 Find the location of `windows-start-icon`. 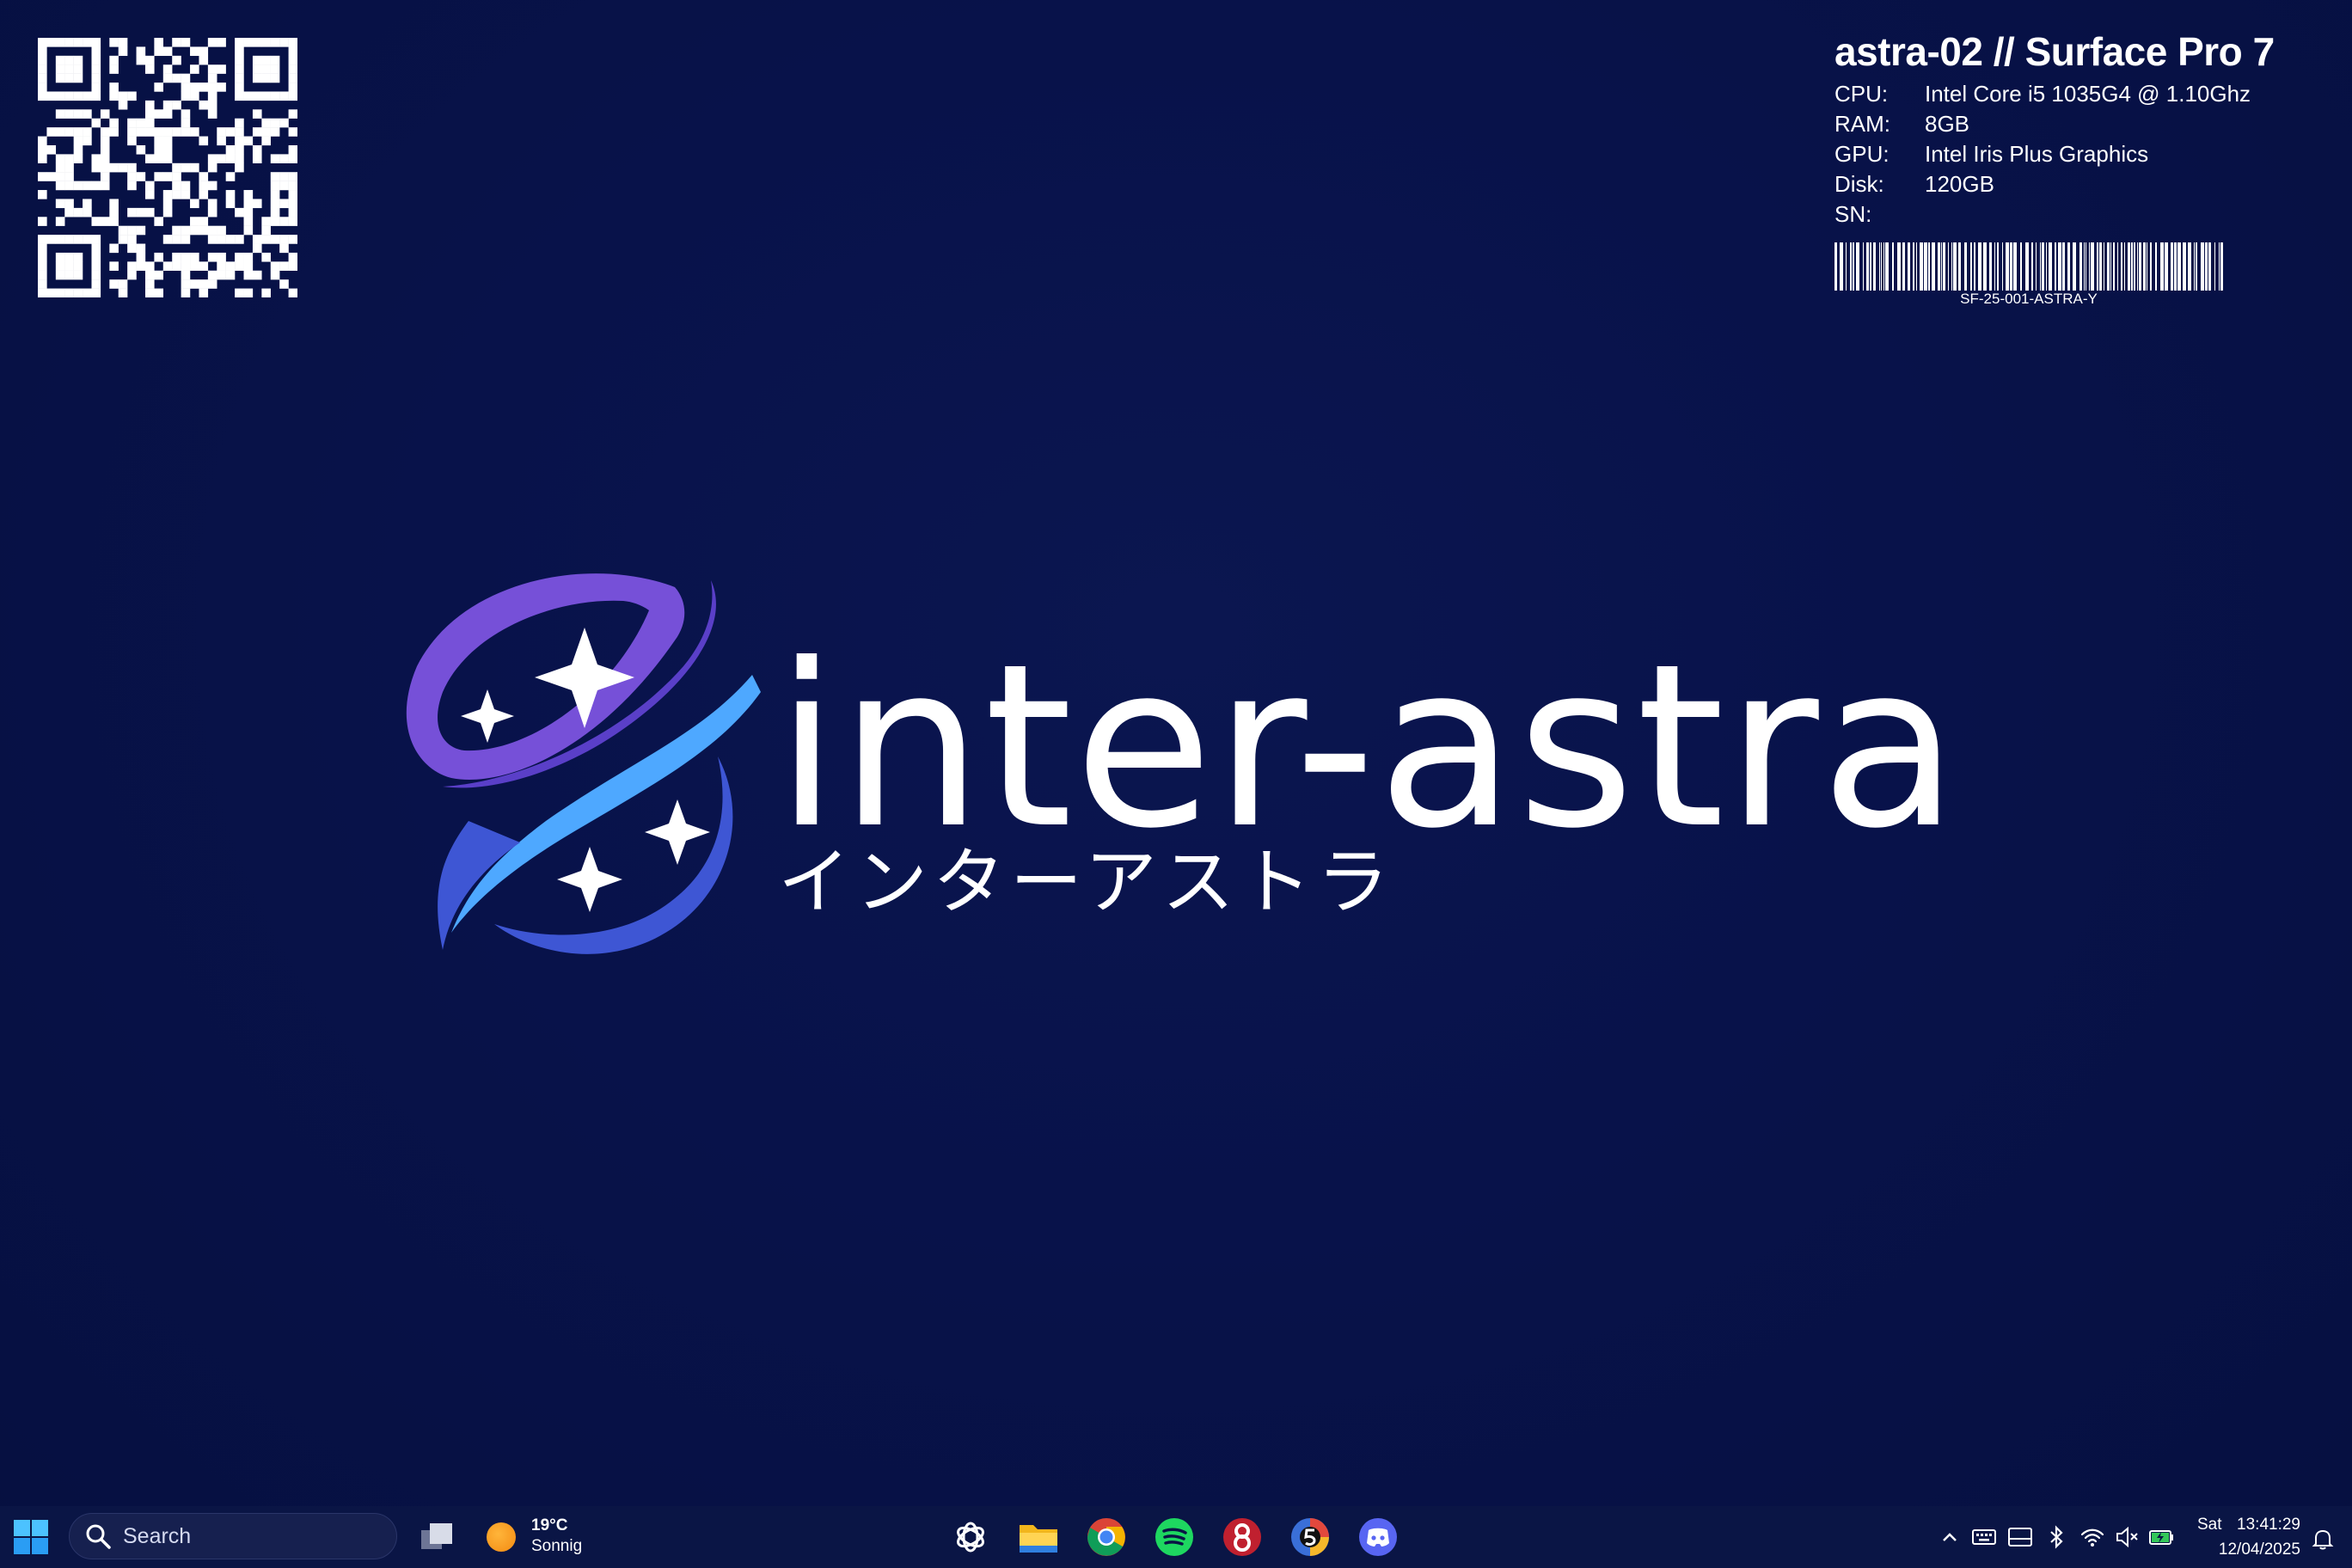

windows-start-icon is located at coordinates (31, 1537).